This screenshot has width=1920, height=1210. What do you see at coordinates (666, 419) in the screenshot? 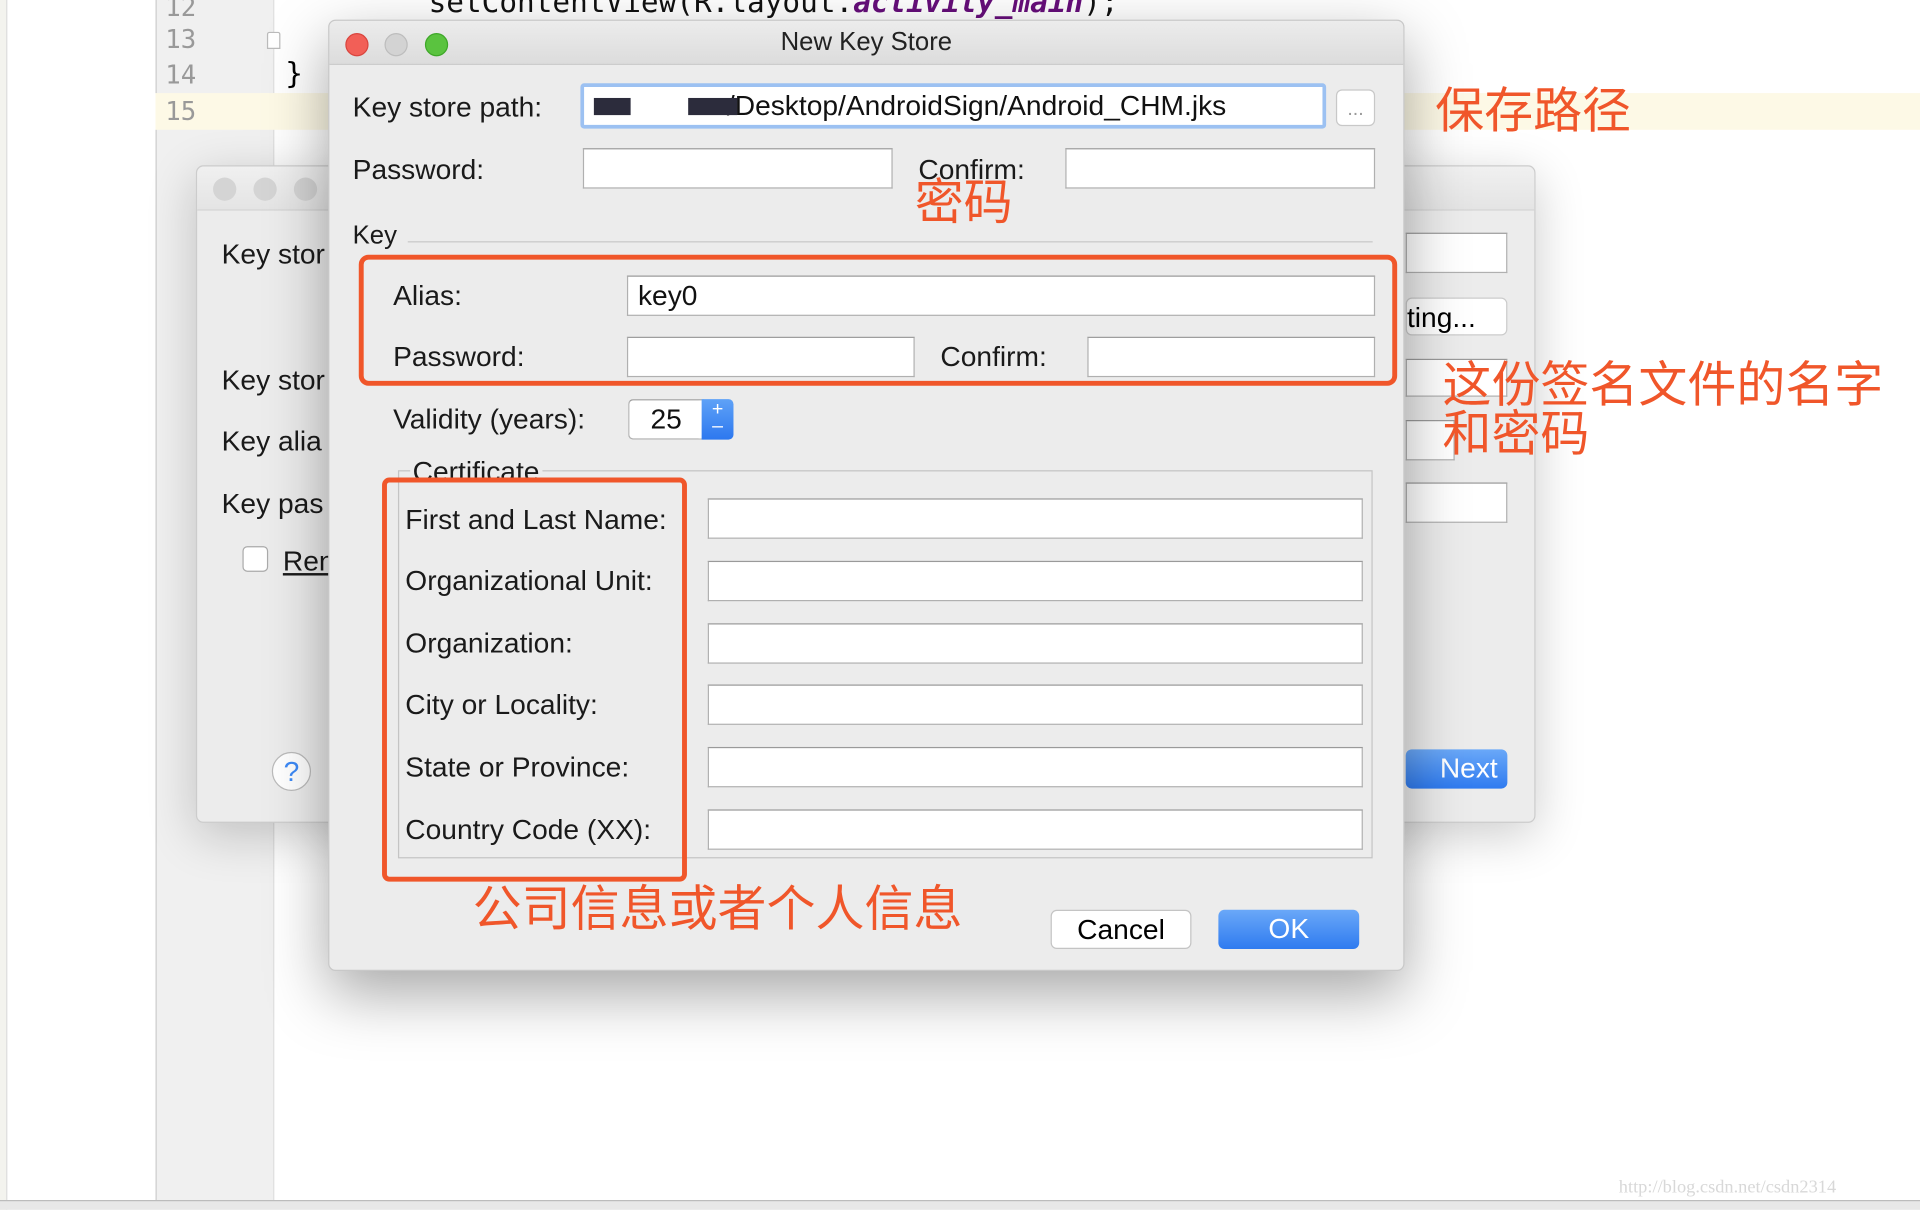
I see `validity-input: 25` at bounding box center [666, 419].